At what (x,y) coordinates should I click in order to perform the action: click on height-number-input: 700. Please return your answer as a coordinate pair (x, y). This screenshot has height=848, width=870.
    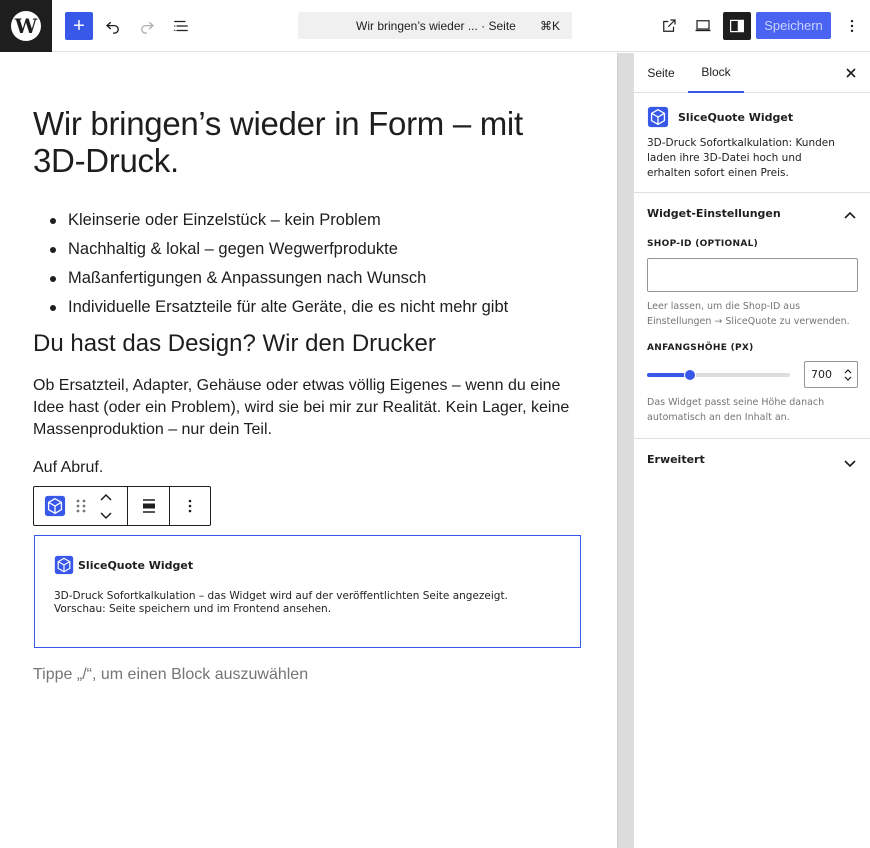
    Looking at the image, I should click on (831, 374).